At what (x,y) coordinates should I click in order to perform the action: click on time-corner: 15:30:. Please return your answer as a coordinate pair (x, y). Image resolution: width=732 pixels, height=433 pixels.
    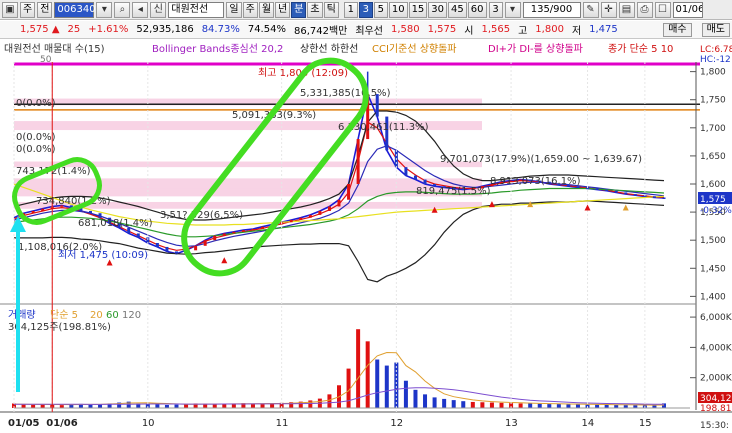
    Looking at the image, I should click on (714, 426).